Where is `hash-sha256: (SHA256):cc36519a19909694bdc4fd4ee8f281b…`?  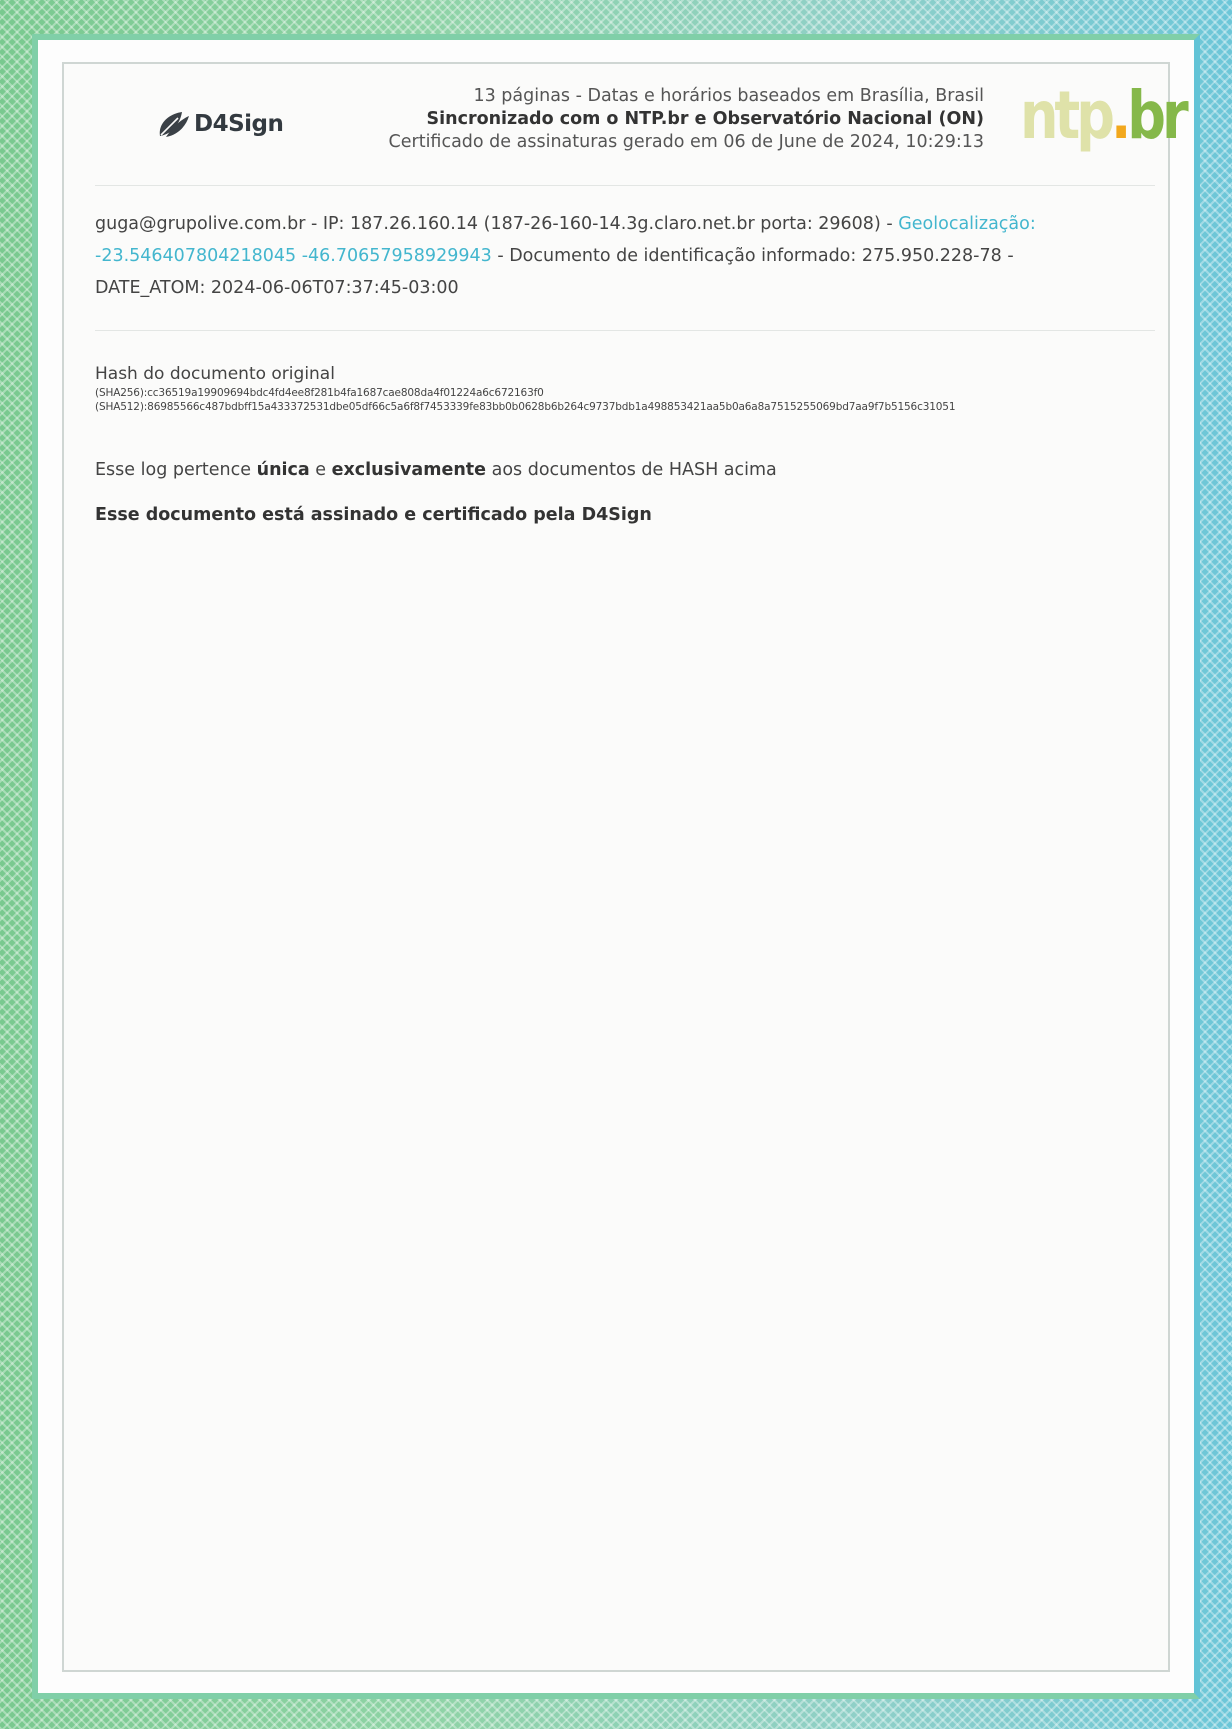
hash-sha256: (SHA256):cc36519a19909694bdc4fd4ee8f281b… is located at coordinates (319, 393).